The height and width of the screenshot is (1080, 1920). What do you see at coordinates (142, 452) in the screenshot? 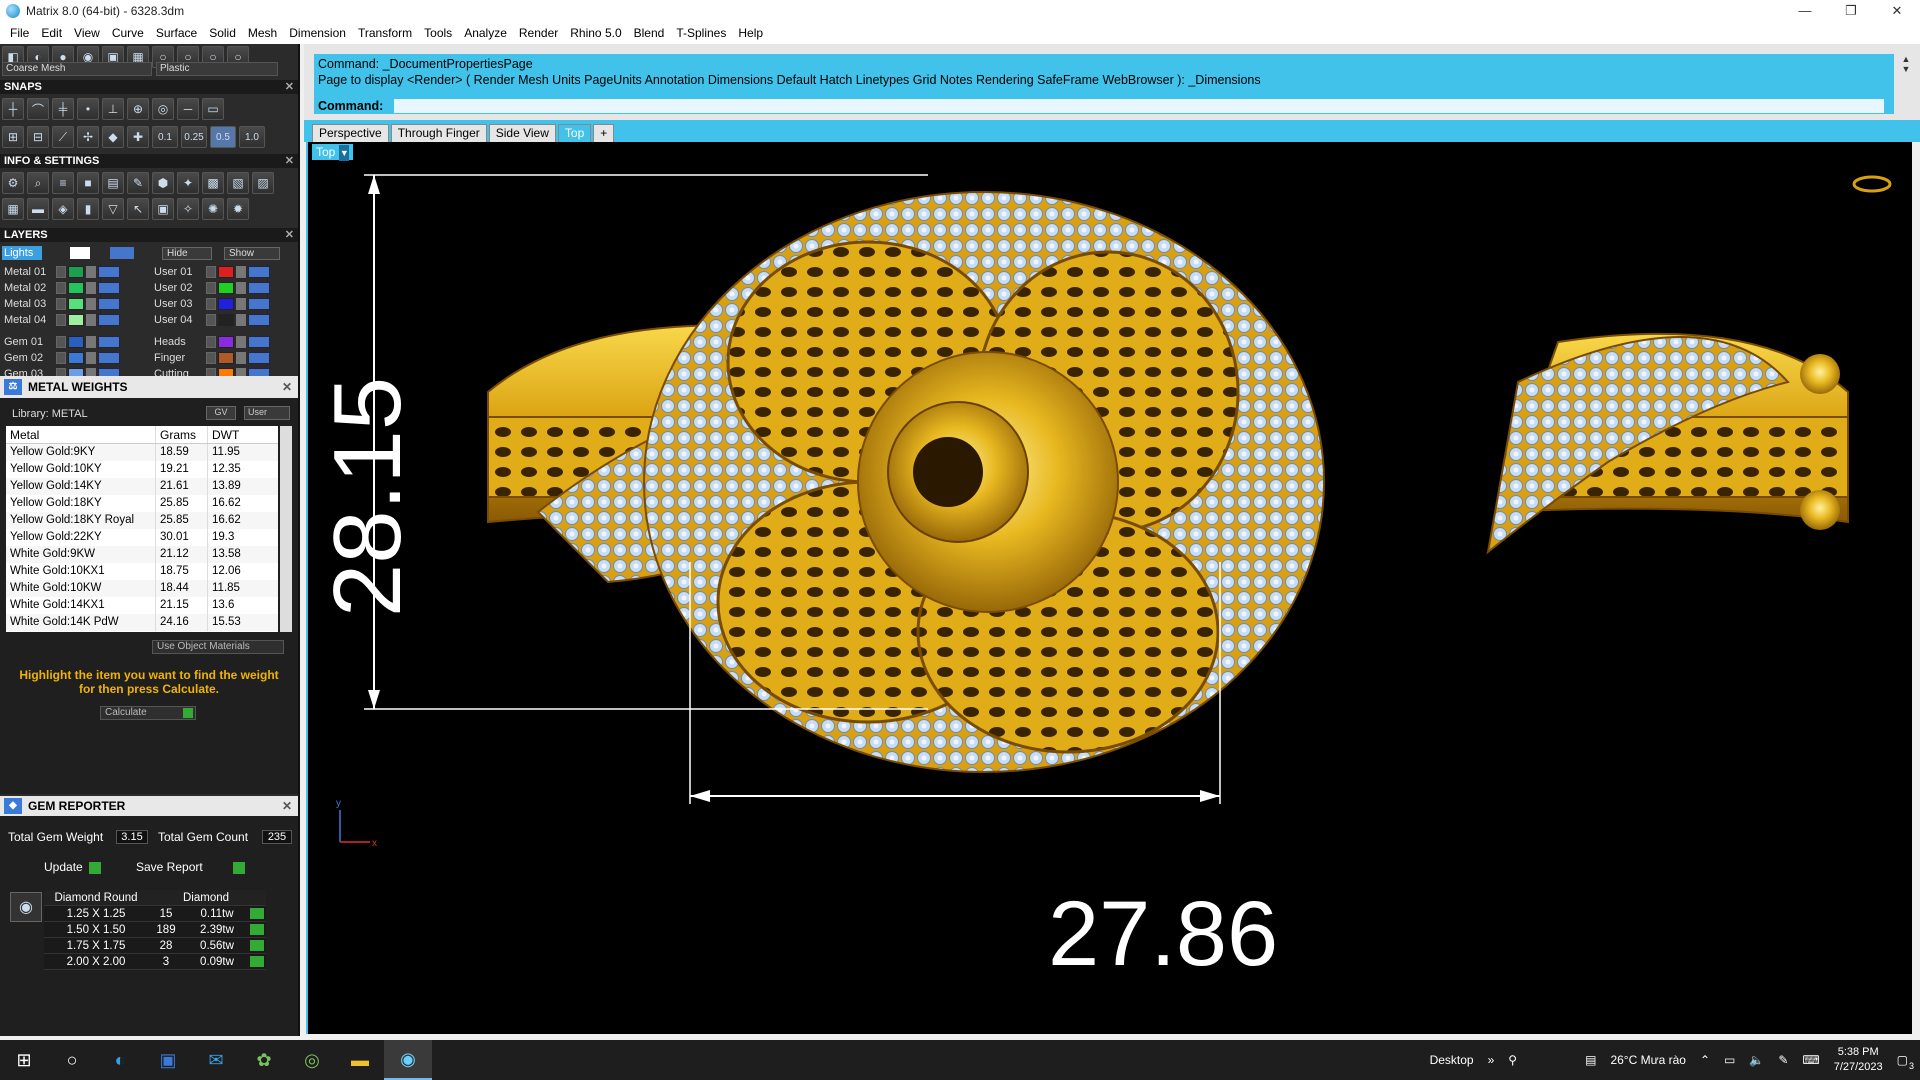
I see `table-row: Yellow Gold:9KY 18.59 11.95` at bounding box center [142, 452].